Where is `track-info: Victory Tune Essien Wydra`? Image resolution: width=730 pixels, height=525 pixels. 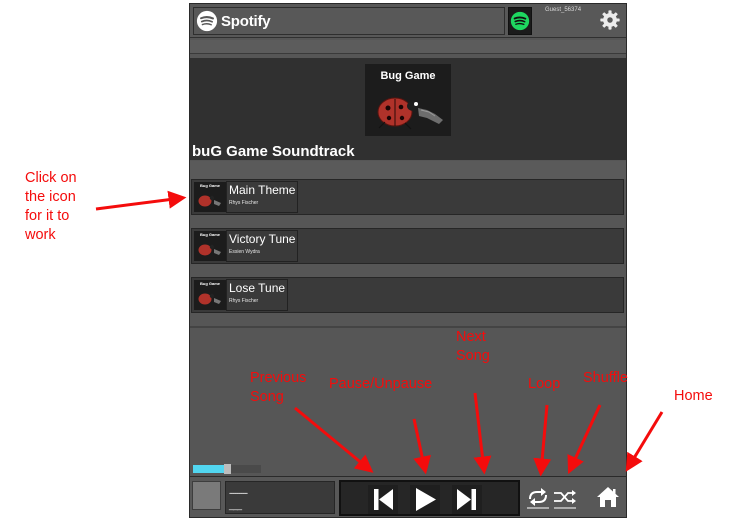
track-info: Victory Tune Essien Wydra is located at coordinates (262, 246).